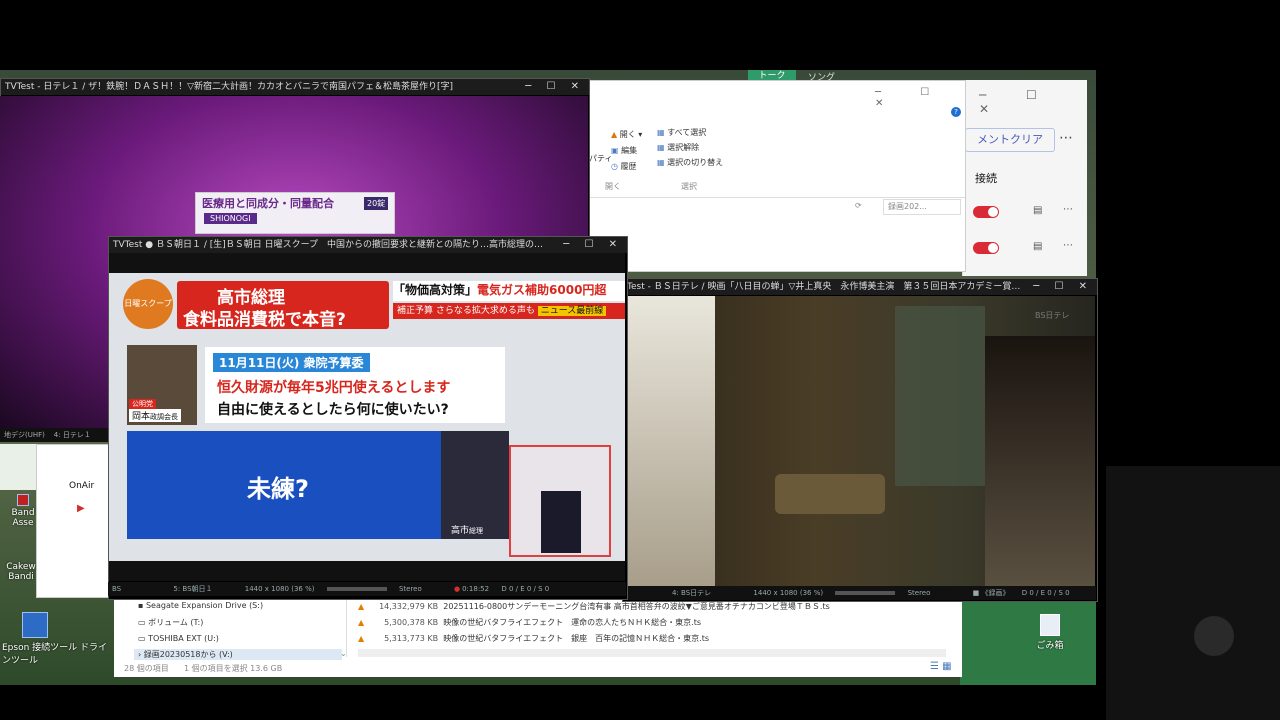 This screenshot has height=720, width=1280. I want to click on pm-label: 高市総理, so click(467, 531).